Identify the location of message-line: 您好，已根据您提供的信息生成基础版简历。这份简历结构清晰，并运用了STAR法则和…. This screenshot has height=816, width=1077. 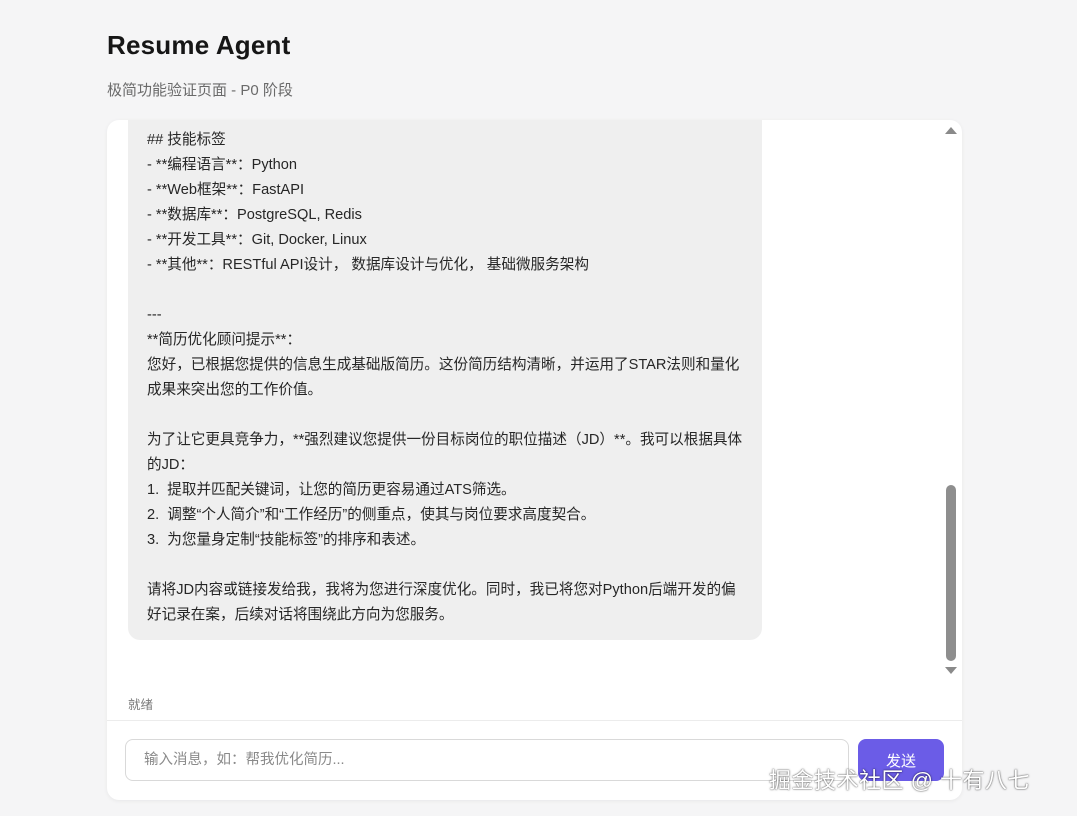
(443, 377).